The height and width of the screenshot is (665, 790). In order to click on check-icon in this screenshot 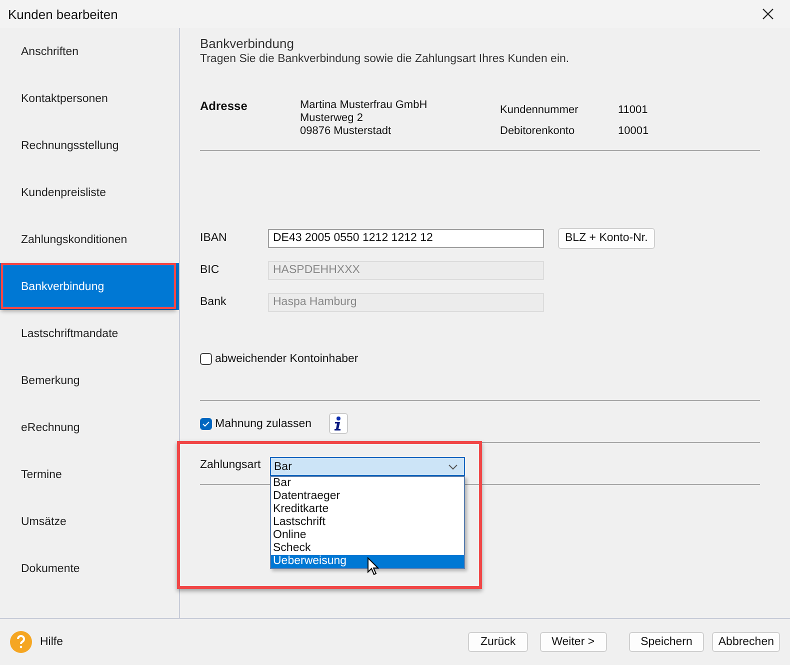, I will do `click(206, 423)`.